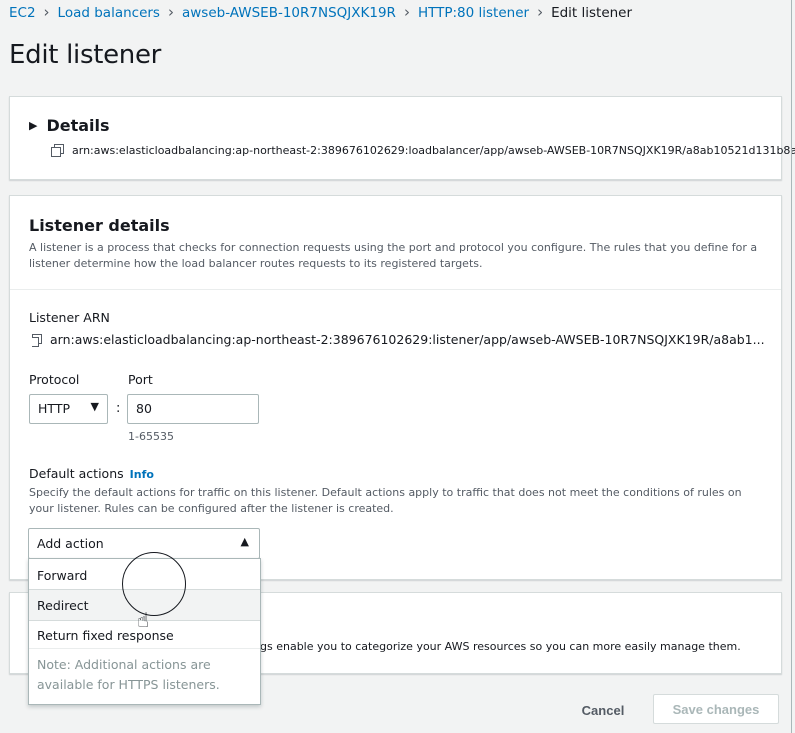 The width and height of the screenshot is (795, 733). What do you see at coordinates (105, 635) in the screenshot?
I see `menu-item-label: Return fixed response` at bounding box center [105, 635].